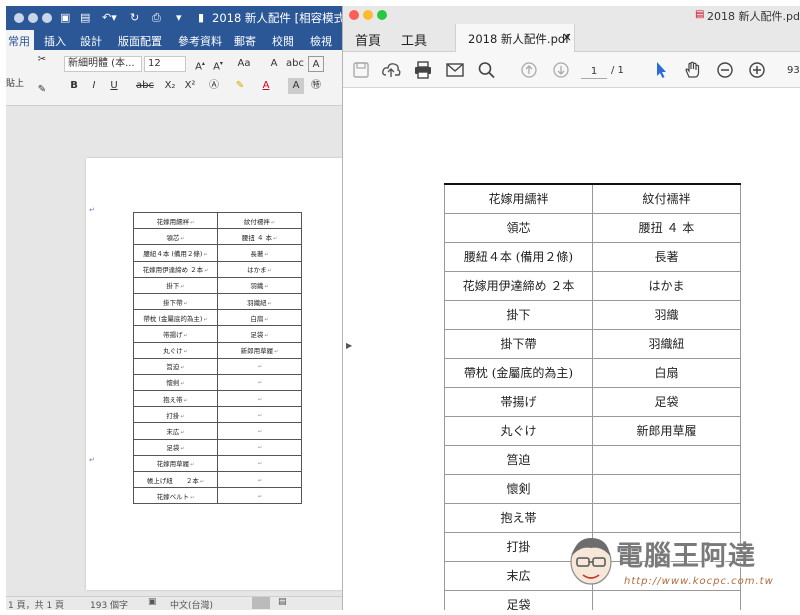 This screenshot has width=800, height=615. I want to click on window-zoom-button, so click(382, 15).